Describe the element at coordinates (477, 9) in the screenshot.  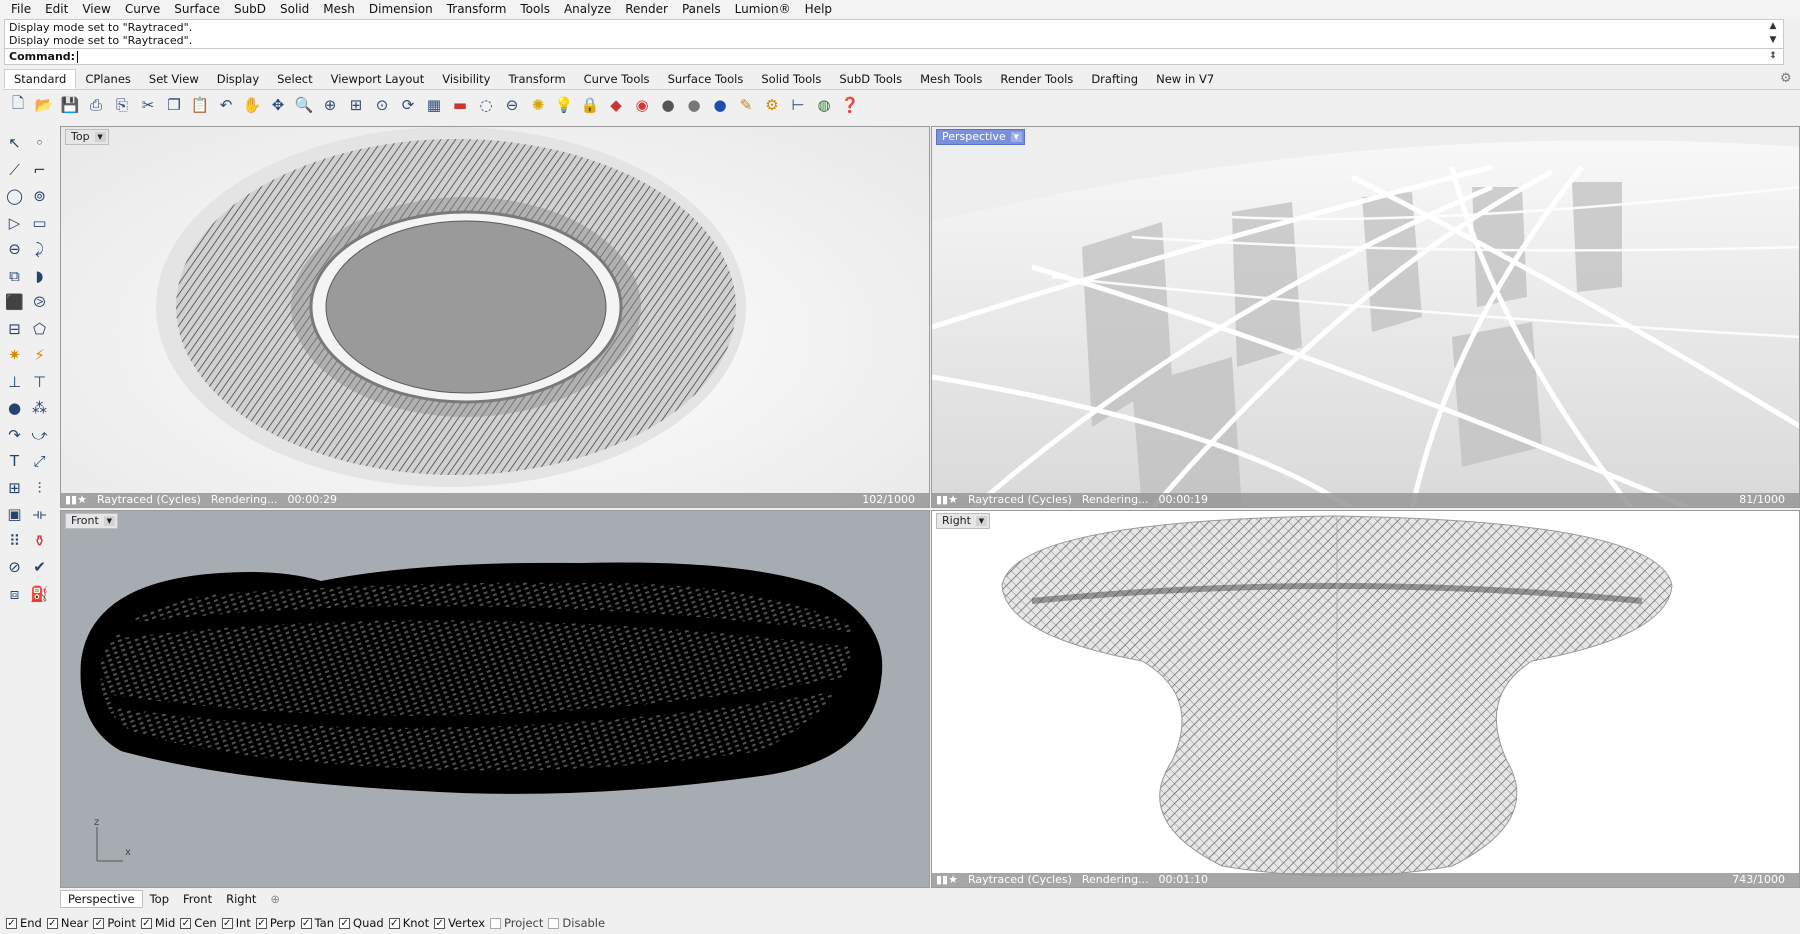
I see `menu-transform: Transform` at that location.